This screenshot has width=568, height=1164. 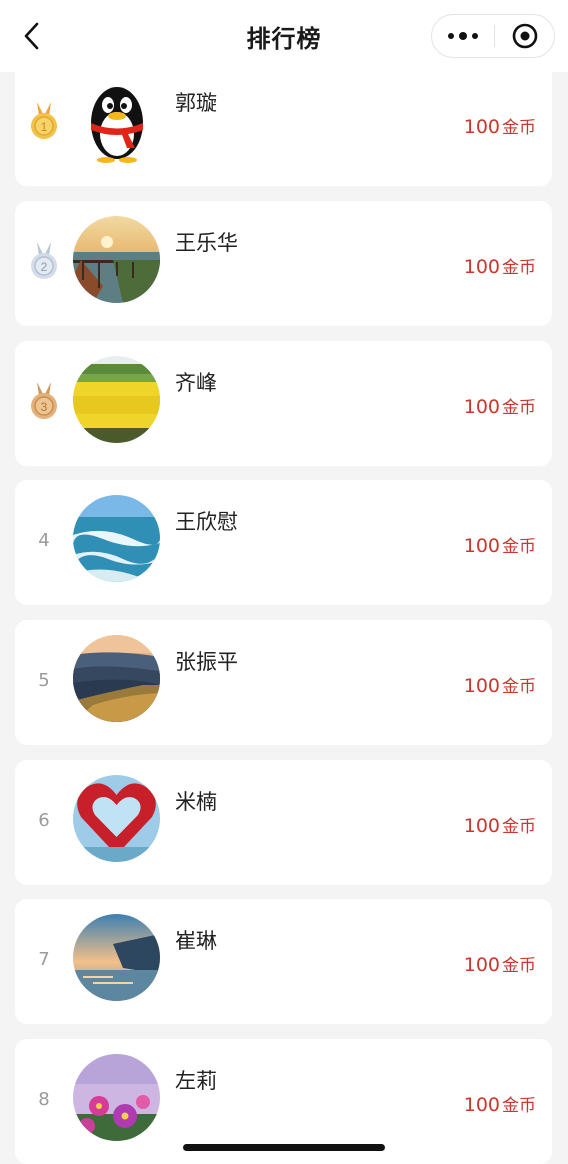 I want to click on user-name: 左莉, so click(x=196, y=1081).